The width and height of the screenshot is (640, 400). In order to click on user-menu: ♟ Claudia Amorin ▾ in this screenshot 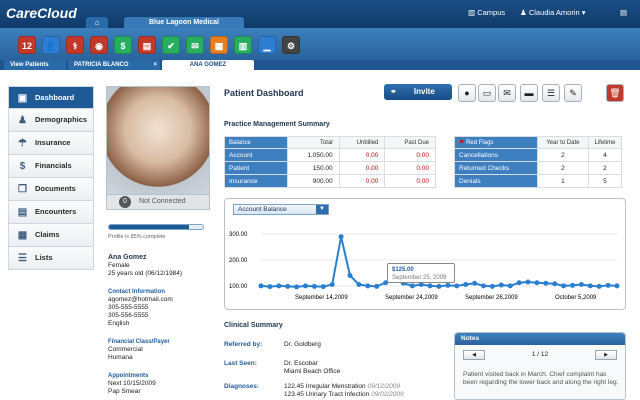, I will do `click(553, 12)`.